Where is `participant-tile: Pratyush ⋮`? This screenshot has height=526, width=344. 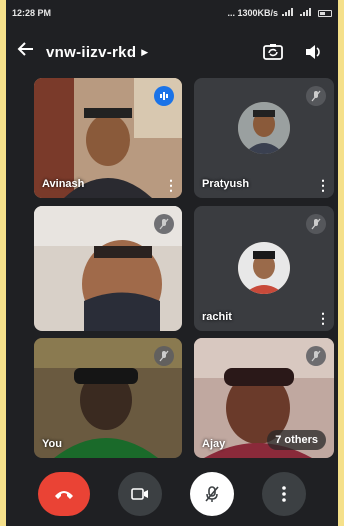 participant-tile: Pratyush ⋮ is located at coordinates (264, 138).